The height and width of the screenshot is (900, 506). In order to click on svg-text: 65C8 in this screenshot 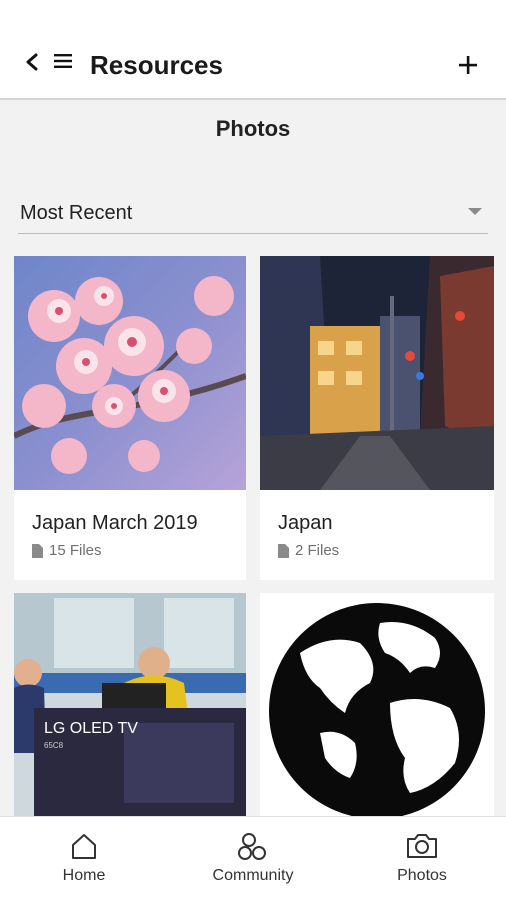, I will do `click(54, 745)`.